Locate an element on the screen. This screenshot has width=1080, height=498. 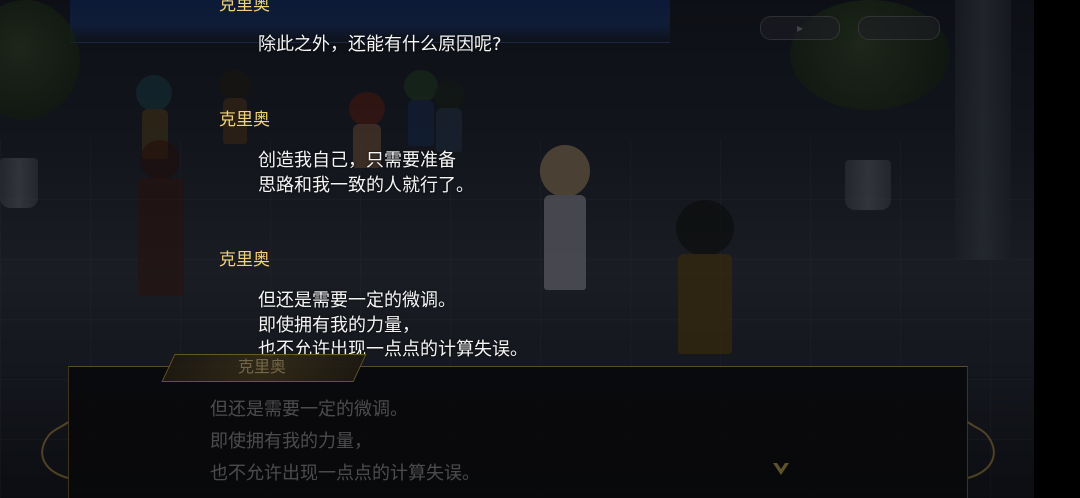
dialog-line: 即使拥有我的力量， is located at coordinates (291, 441).